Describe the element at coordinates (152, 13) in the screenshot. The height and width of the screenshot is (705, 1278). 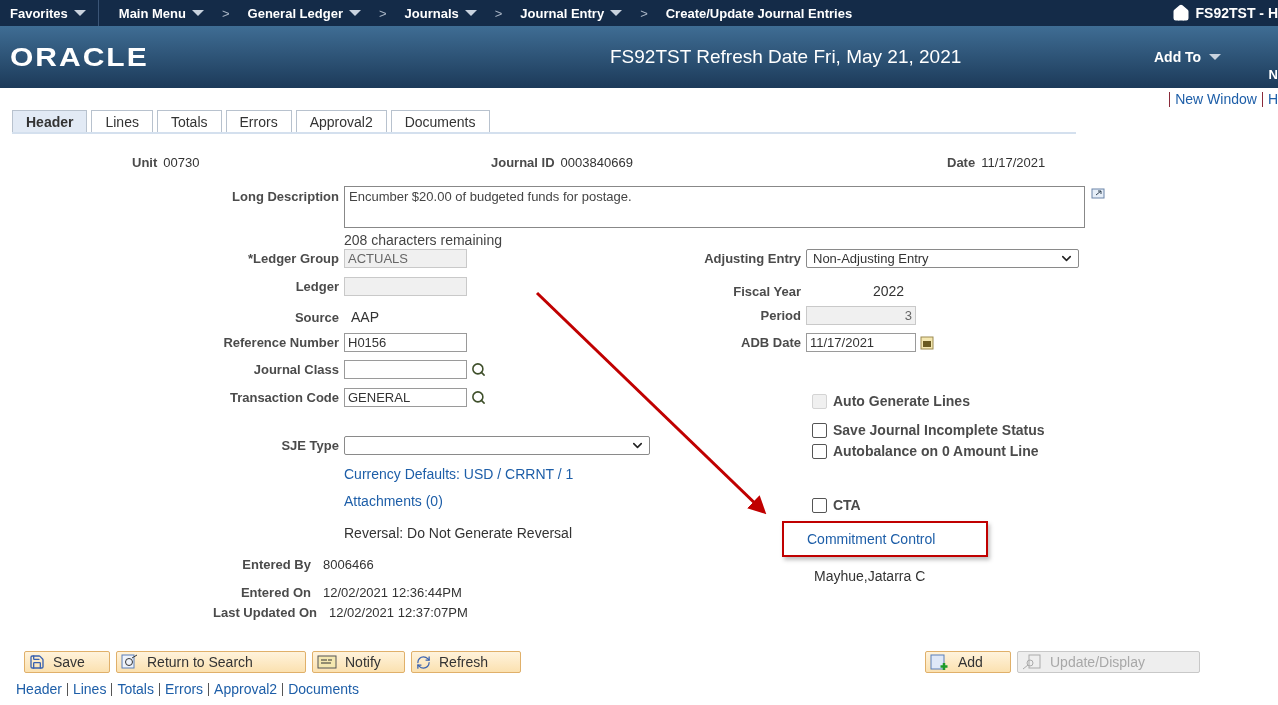
I see `menu-link: Main Menu` at that location.